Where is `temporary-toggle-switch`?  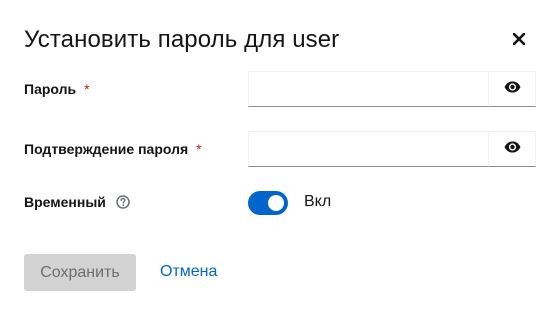
temporary-toggle-switch is located at coordinates (268, 203).